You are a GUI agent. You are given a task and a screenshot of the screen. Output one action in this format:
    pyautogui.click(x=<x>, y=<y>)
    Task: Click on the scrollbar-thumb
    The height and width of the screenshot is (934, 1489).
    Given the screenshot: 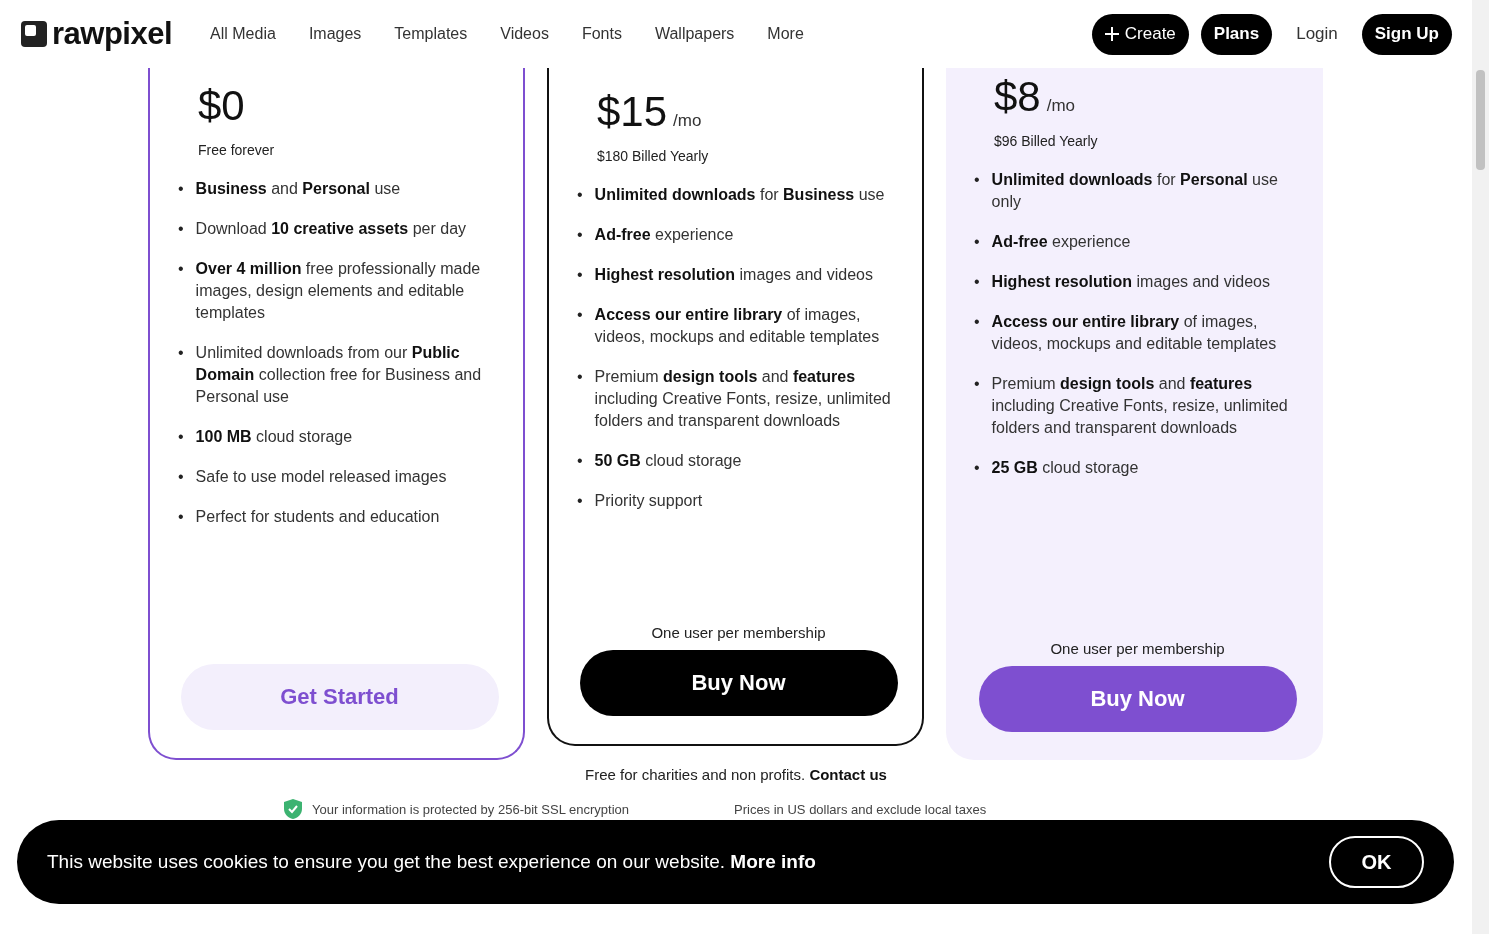 What is the action you would take?
    pyautogui.click(x=1480, y=120)
    